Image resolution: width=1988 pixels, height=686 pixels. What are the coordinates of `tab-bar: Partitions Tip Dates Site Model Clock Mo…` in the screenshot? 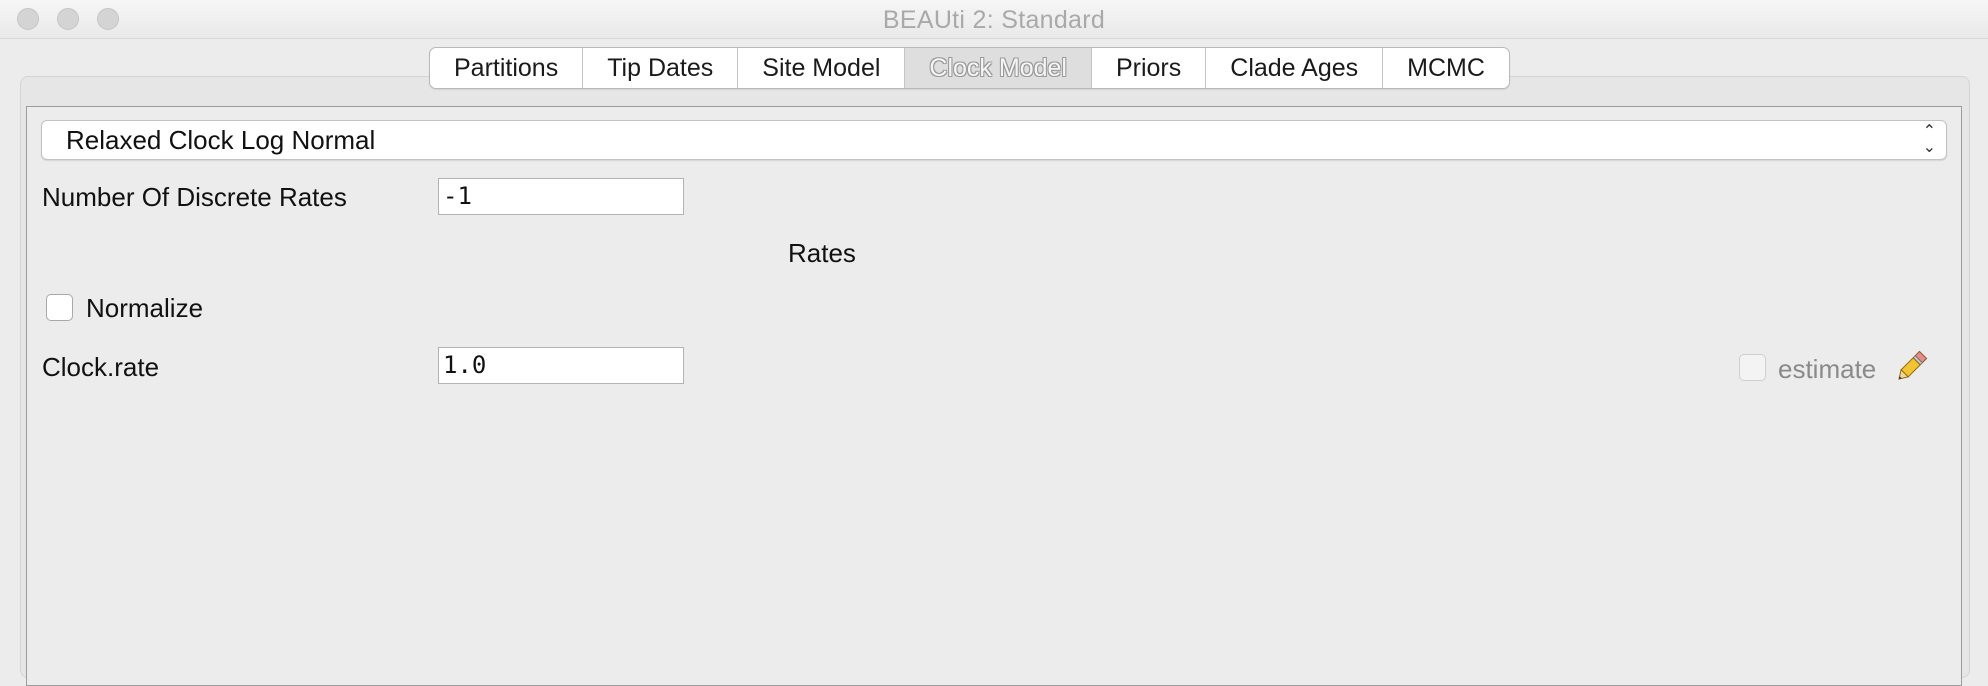 It's located at (969, 68).